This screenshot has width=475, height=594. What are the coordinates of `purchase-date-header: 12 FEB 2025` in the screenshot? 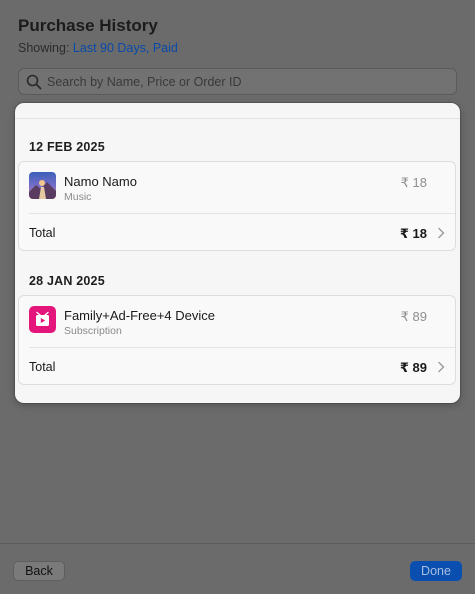 It's located at (67, 147).